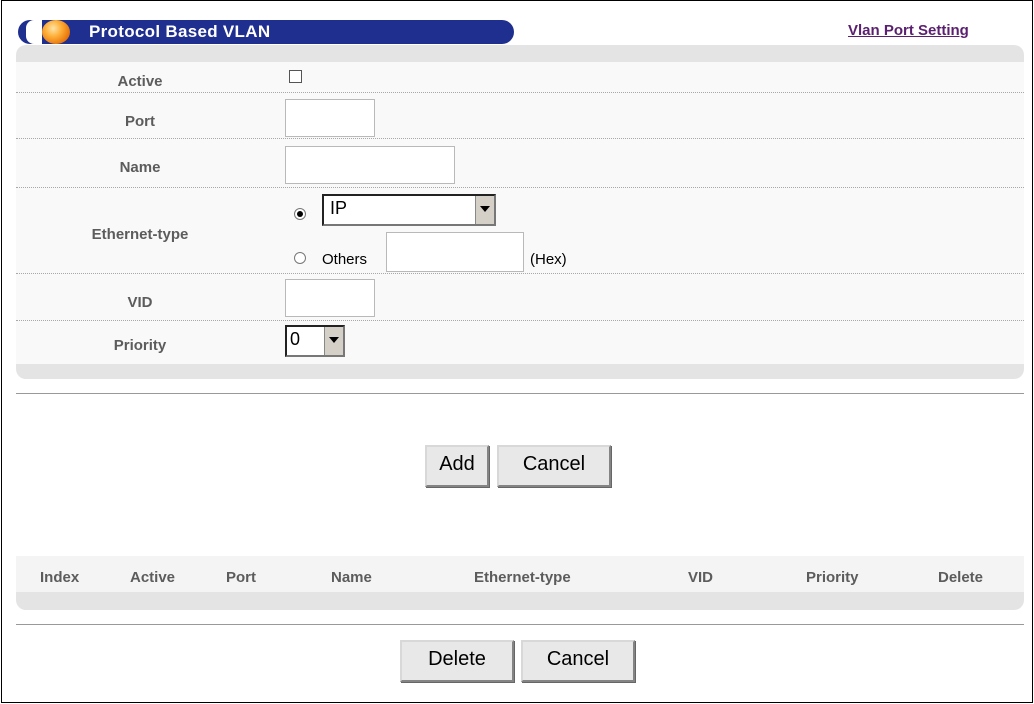 The image size is (1034, 704). Describe the element at coordinates (330, 298) in the screenshot. I see `vid-input` at that location.